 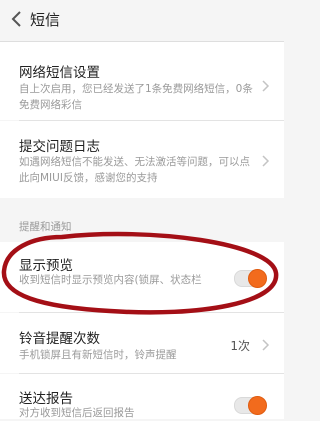 I want to click on app-bar: 短信, so click(x=142, y=21).